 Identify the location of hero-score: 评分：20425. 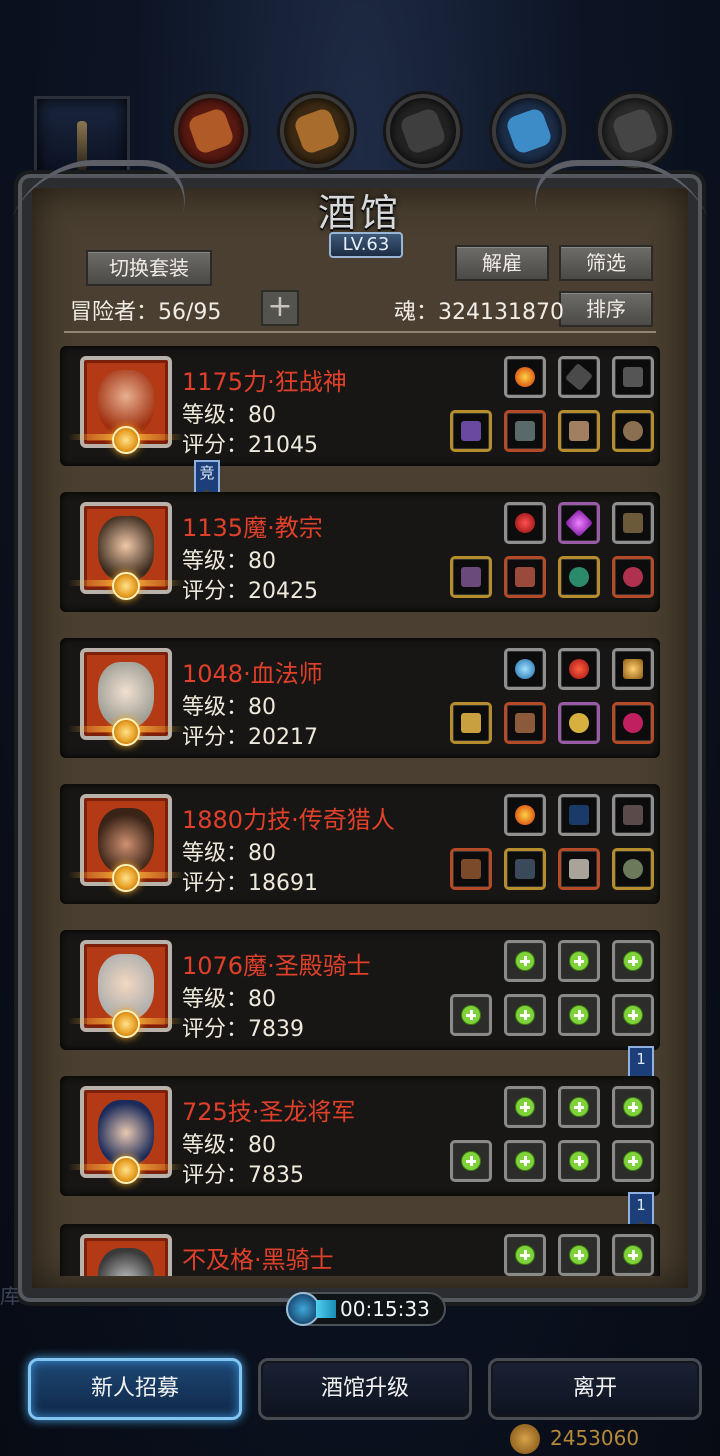
(250, 591).